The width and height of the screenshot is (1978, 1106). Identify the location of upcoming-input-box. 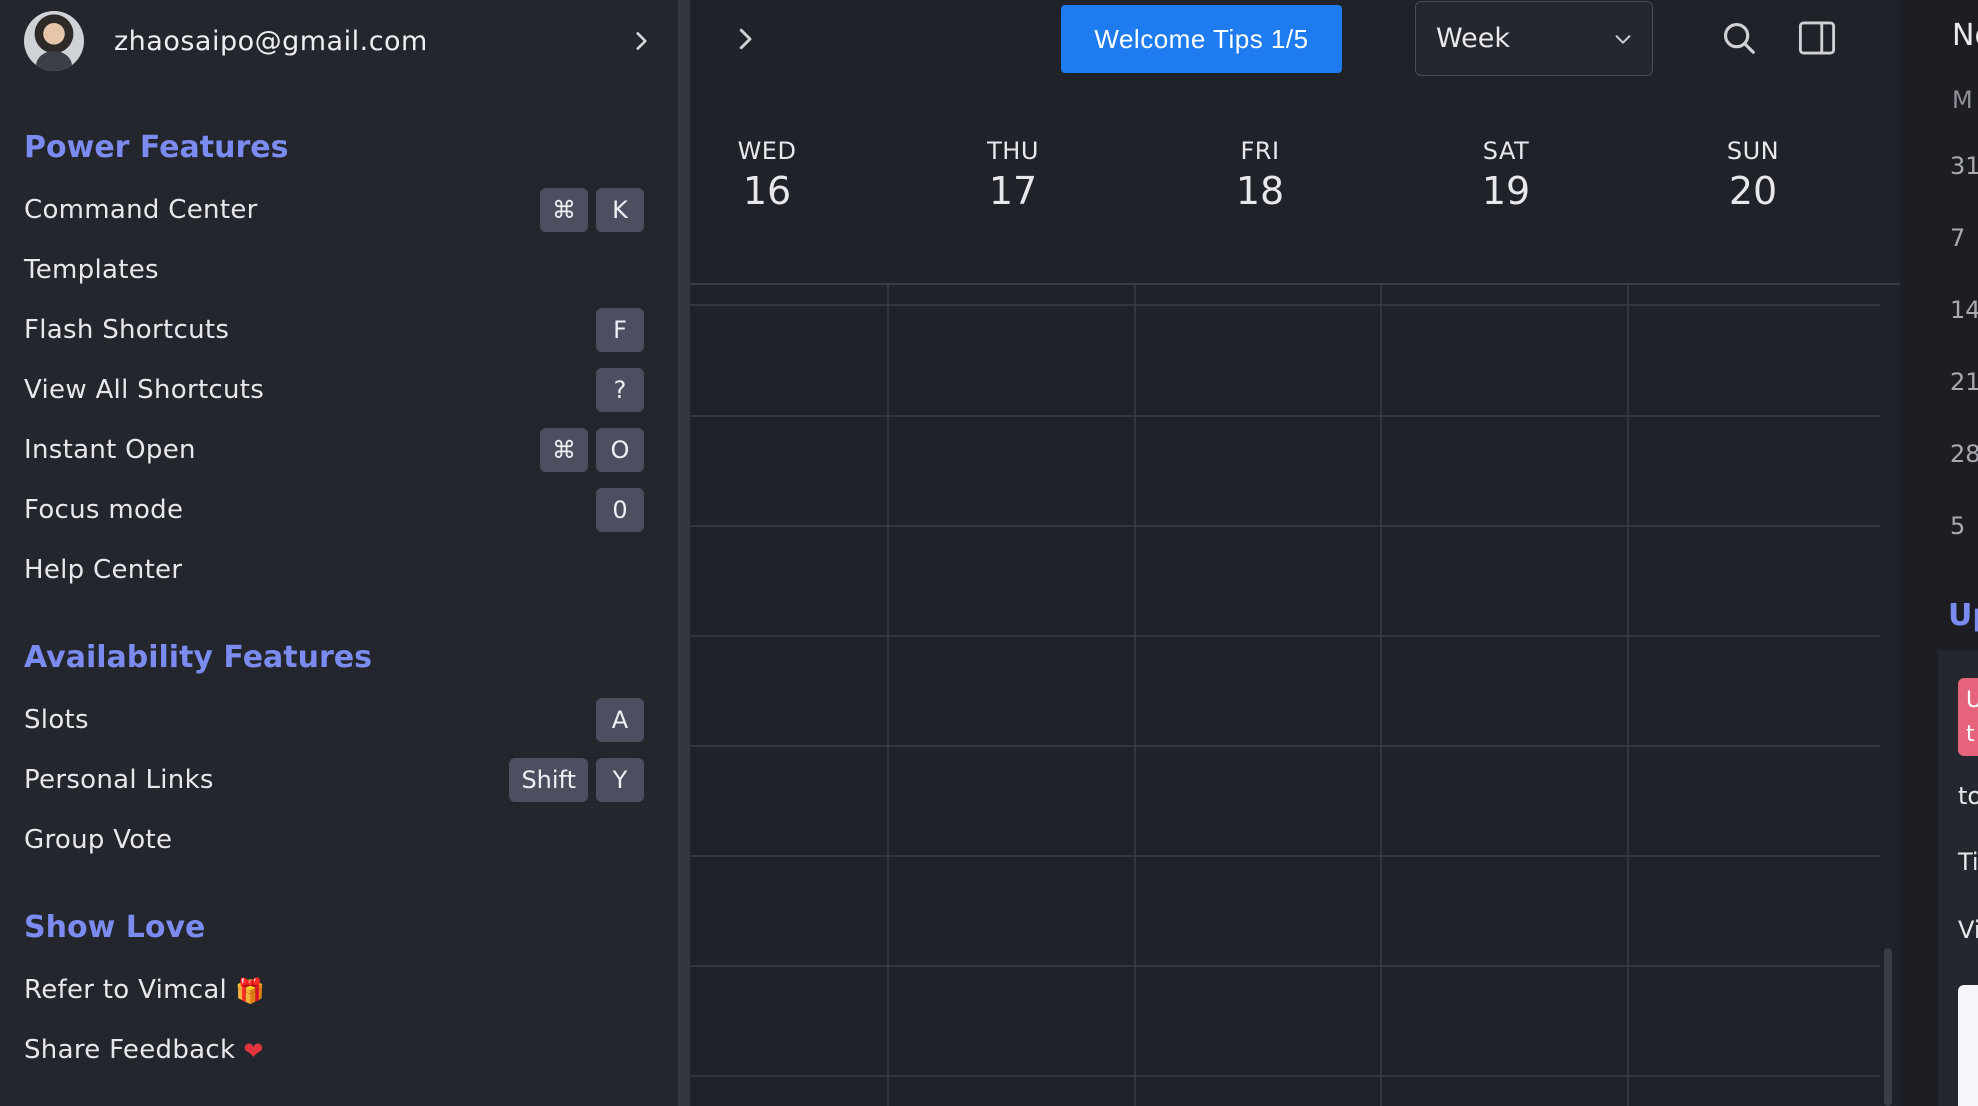
(1968, 1045).